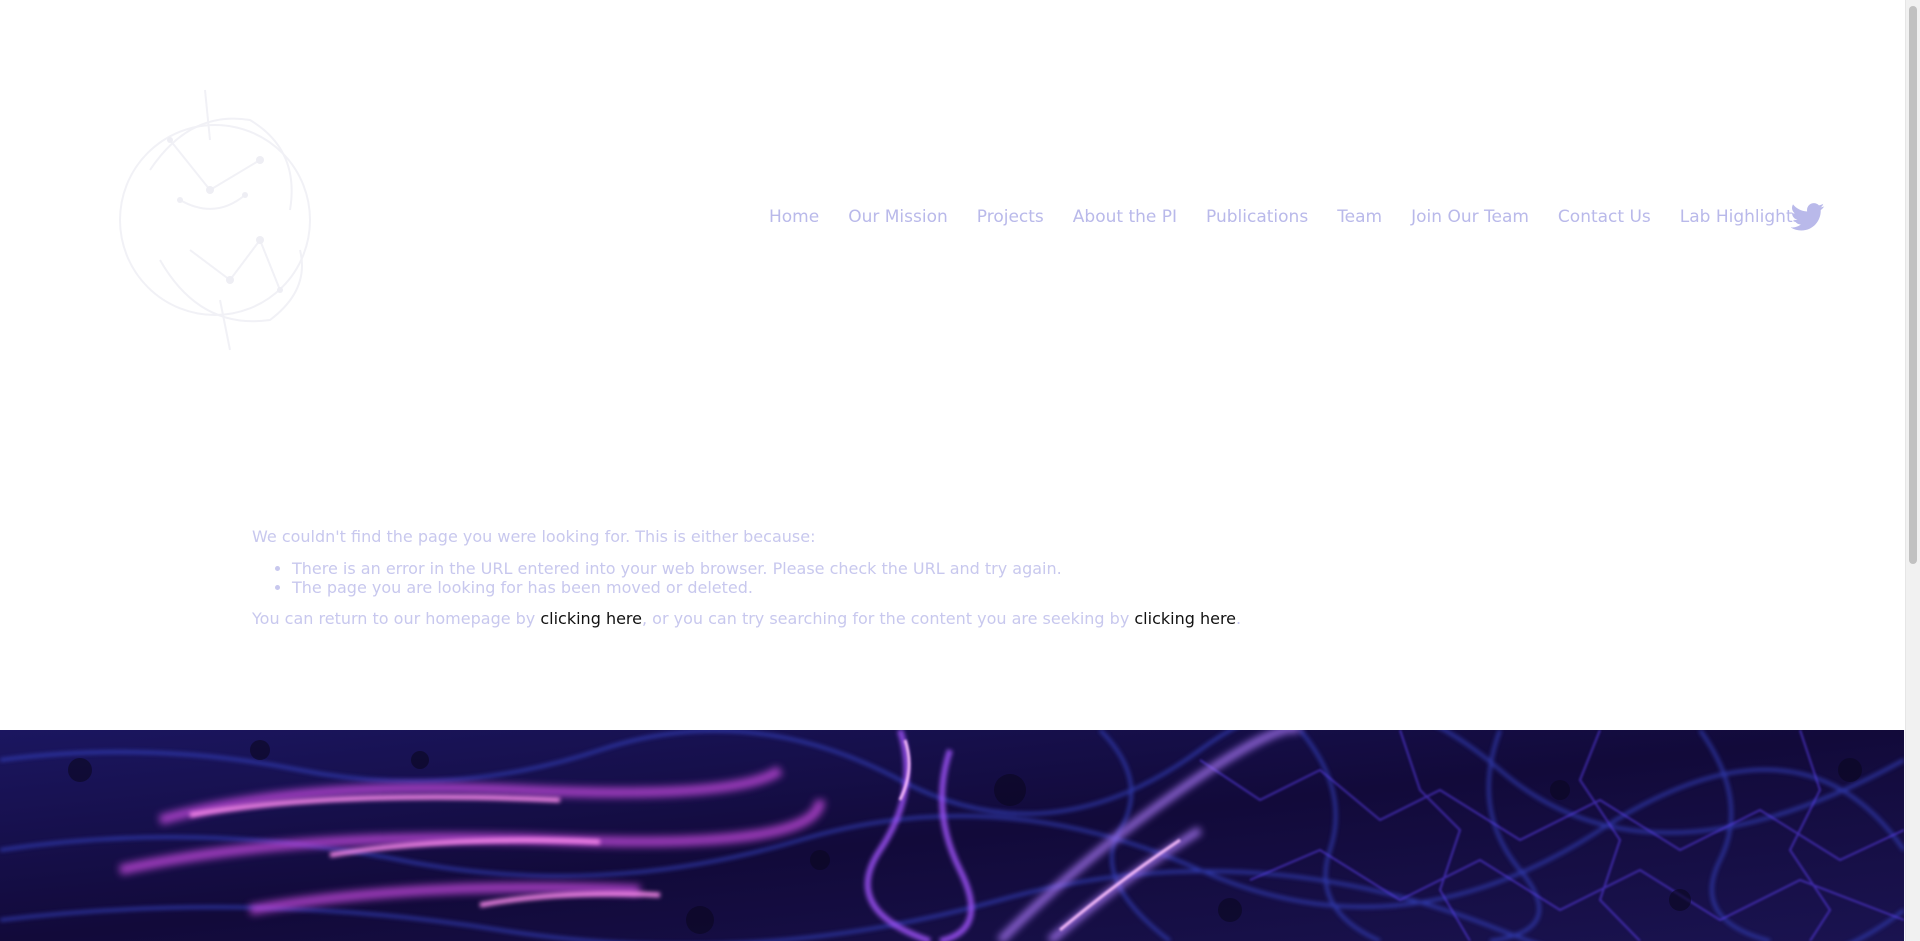 The height and width of the screenshot is (941, 1920). Describe the element at coordinates (1239, 618) in the screenshot. I see `return-suffix: .` at that location.